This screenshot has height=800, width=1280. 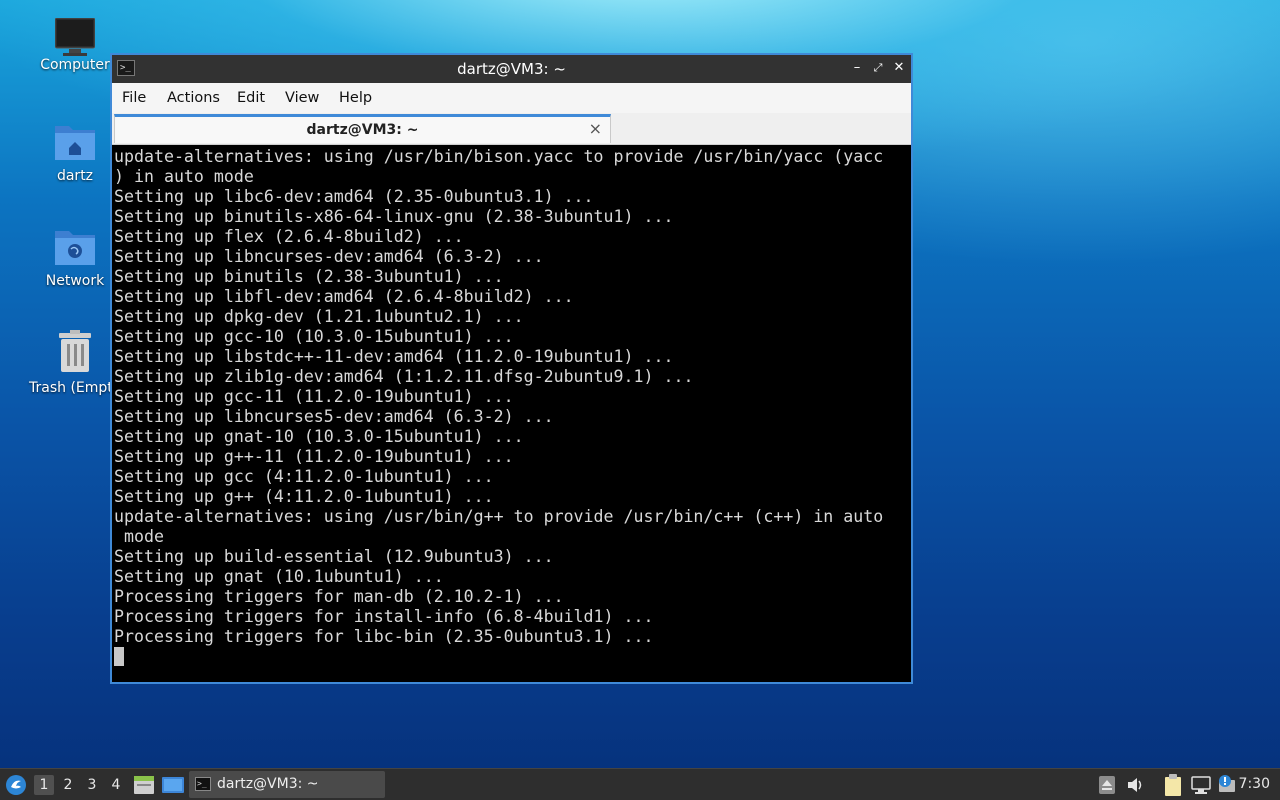 What do you see at coordinates (1173, 785) in the screenshot?
I see `clipboard-icon` at bounding box center [1173, 785].